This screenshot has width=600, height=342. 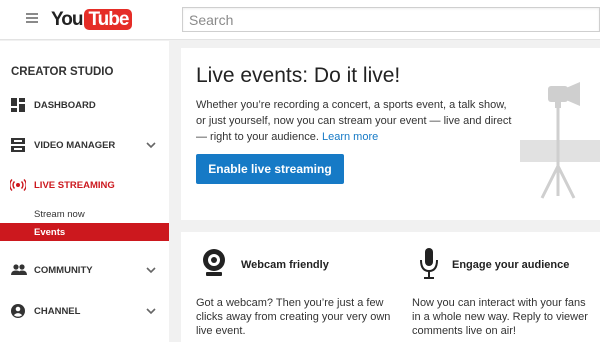 I want to click on live-streaming-icon, so click(x=18, y=185).